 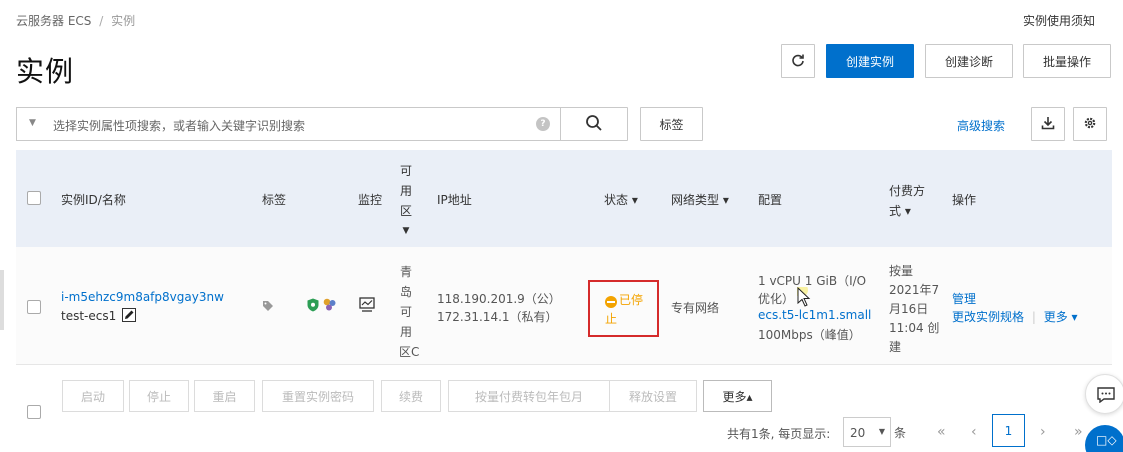 What do you see at coordinates (653, 396) in the screenshot?
I see `release-settings-button: 释放设置` at bounding box center [653, 396].